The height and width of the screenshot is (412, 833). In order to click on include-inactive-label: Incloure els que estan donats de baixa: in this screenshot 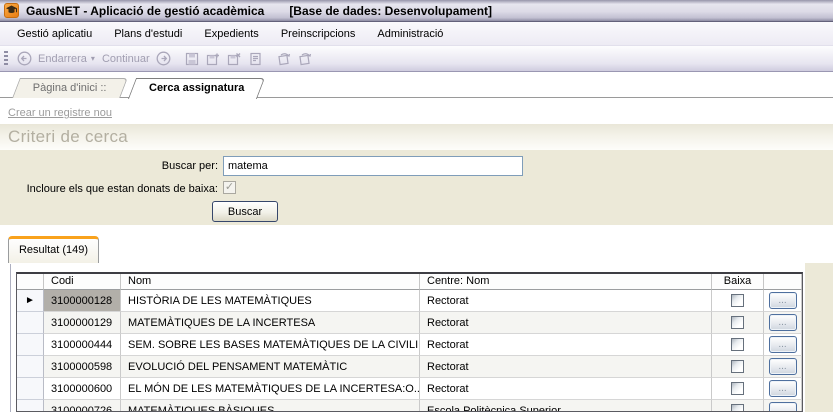, I will do `click(122, 189)`.